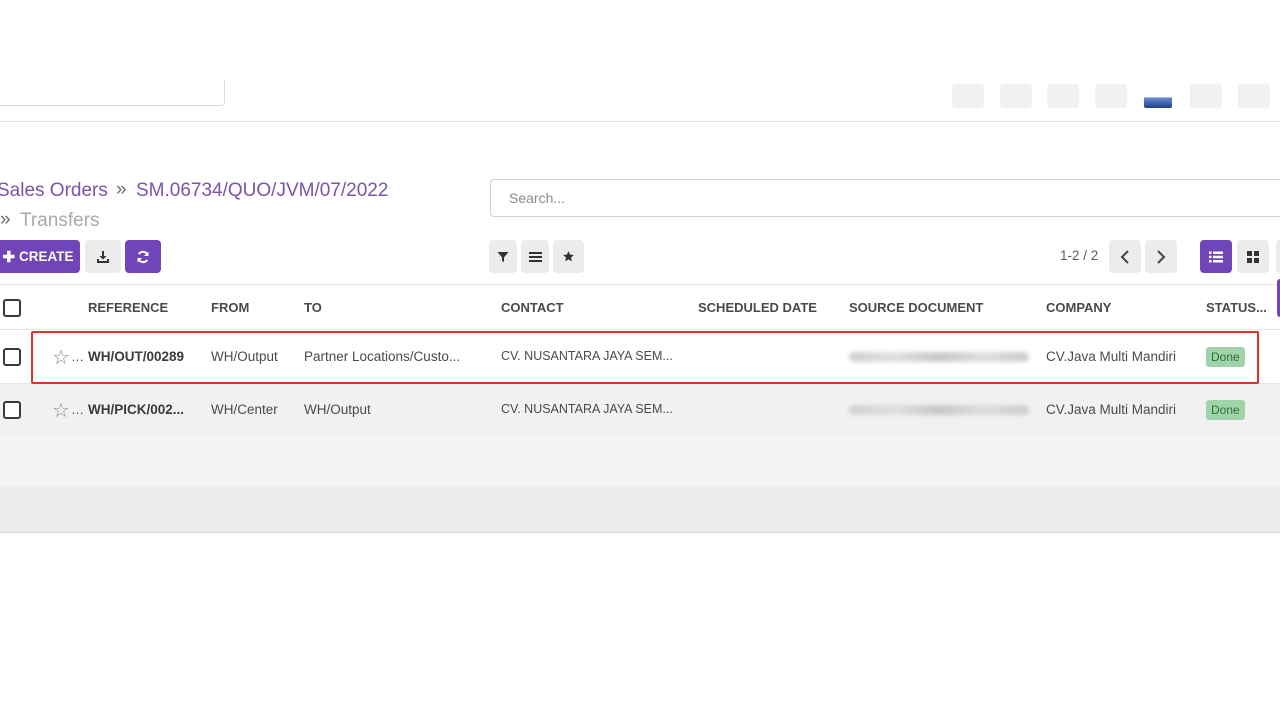  Describe the element at coordinates (12, 308) in the screenshot. I see `select-all-checkbox` at that location.